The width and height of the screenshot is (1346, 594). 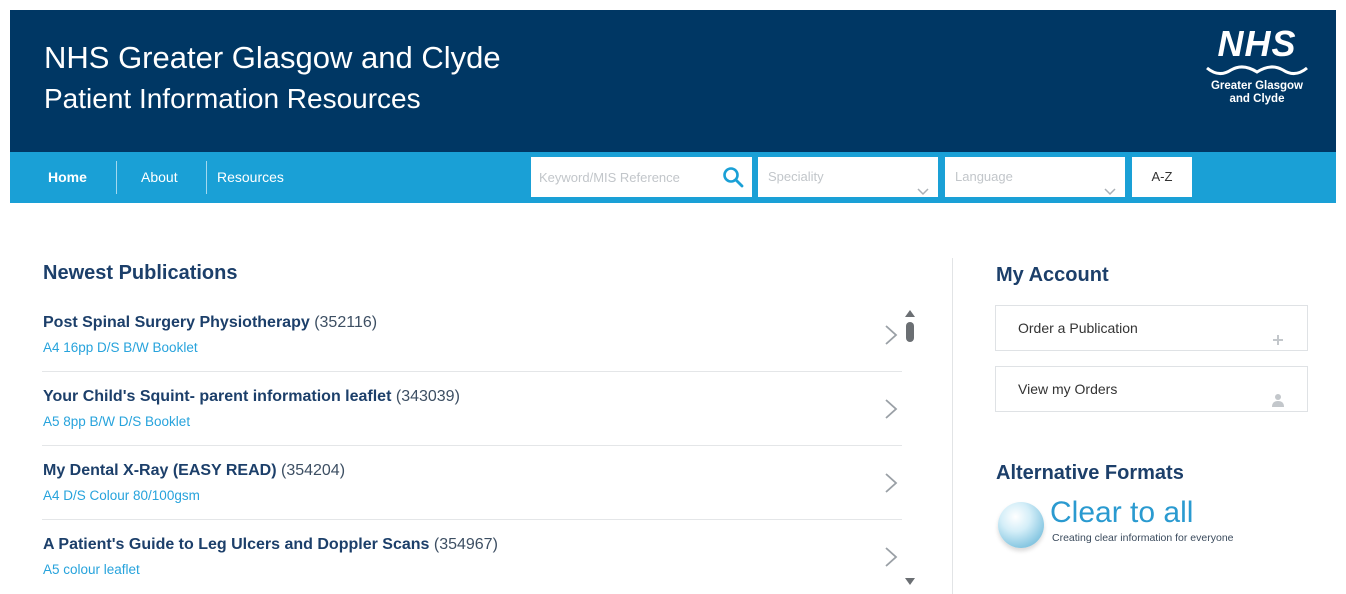 I want to click on nav-resources: Resources, so click(x=250, y=177).